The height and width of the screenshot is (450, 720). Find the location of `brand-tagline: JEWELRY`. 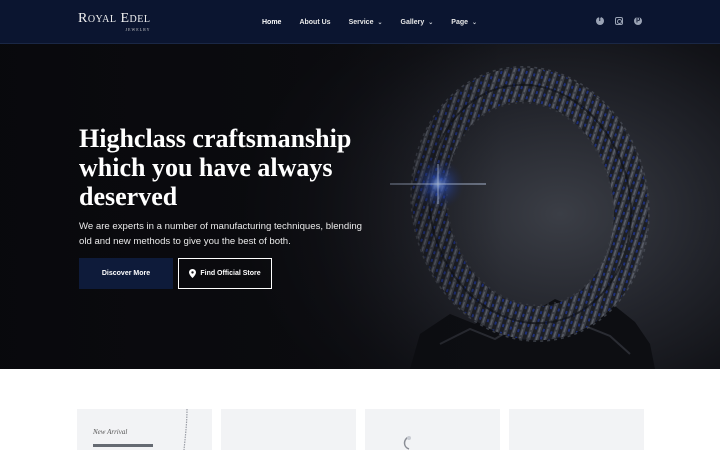

brand-tagline: JEWELRY is located at coordinates (138, 29).